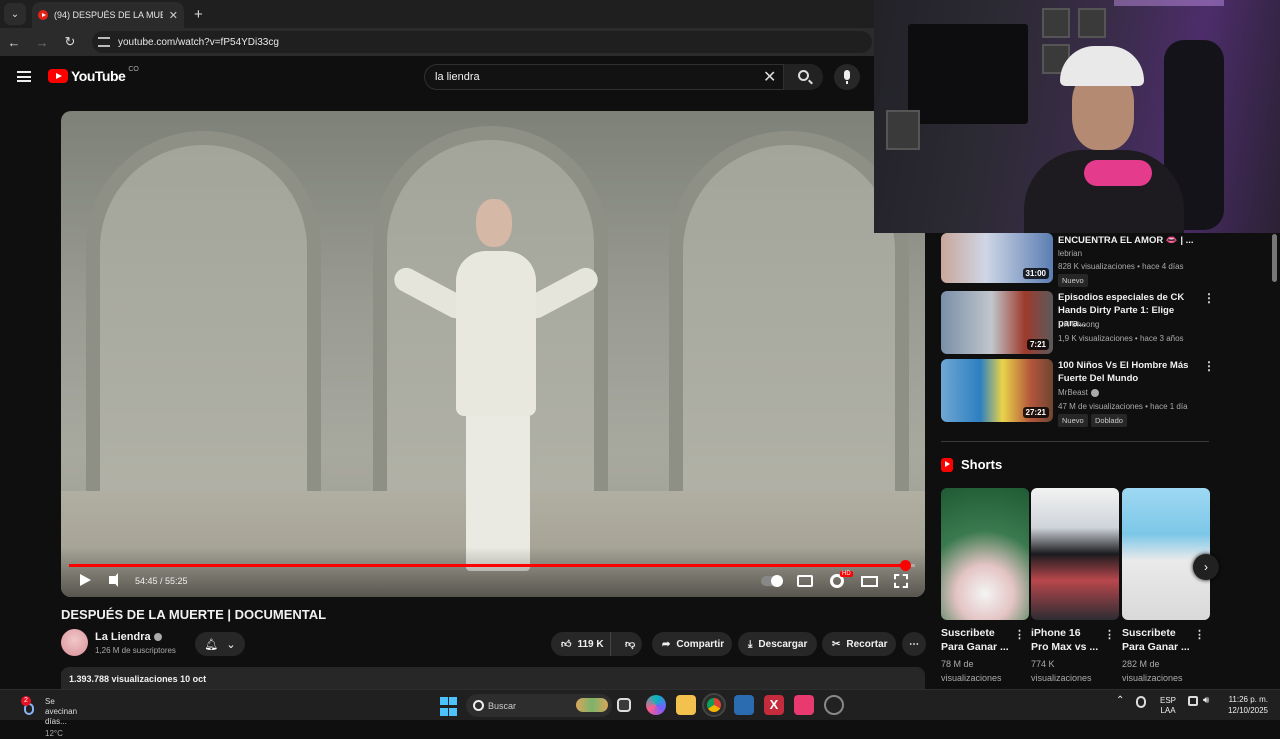  Describe the element at coordinates (971, 671) in the screenshot. I see `short-views: 78 M de visualizaciones` at that location.